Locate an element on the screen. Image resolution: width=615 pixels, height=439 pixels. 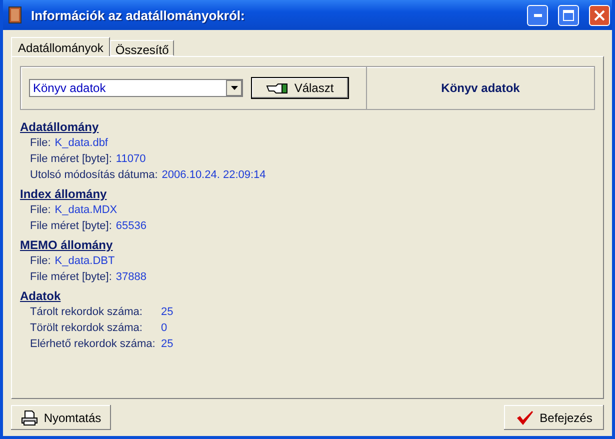
minimize-icon is located at coordinates (538, 15).